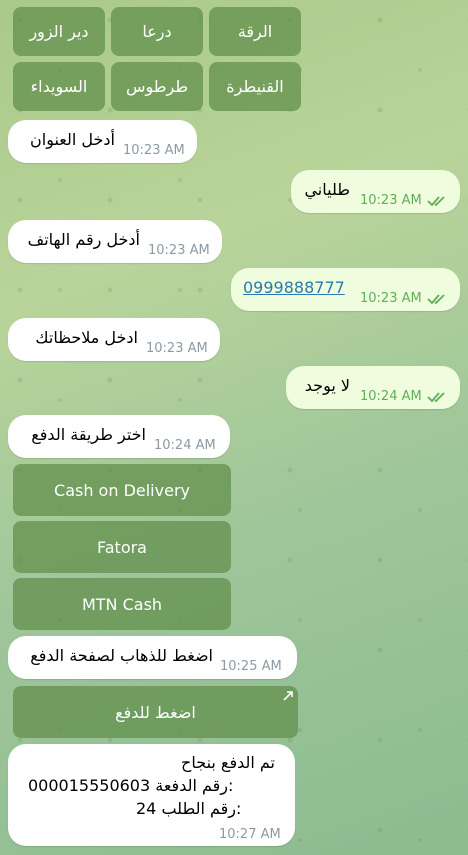  Describe the element at coordinates (345, 289) in the screenshot. I see `message-outgoing: 0999888777 10:23 AM` at that location.